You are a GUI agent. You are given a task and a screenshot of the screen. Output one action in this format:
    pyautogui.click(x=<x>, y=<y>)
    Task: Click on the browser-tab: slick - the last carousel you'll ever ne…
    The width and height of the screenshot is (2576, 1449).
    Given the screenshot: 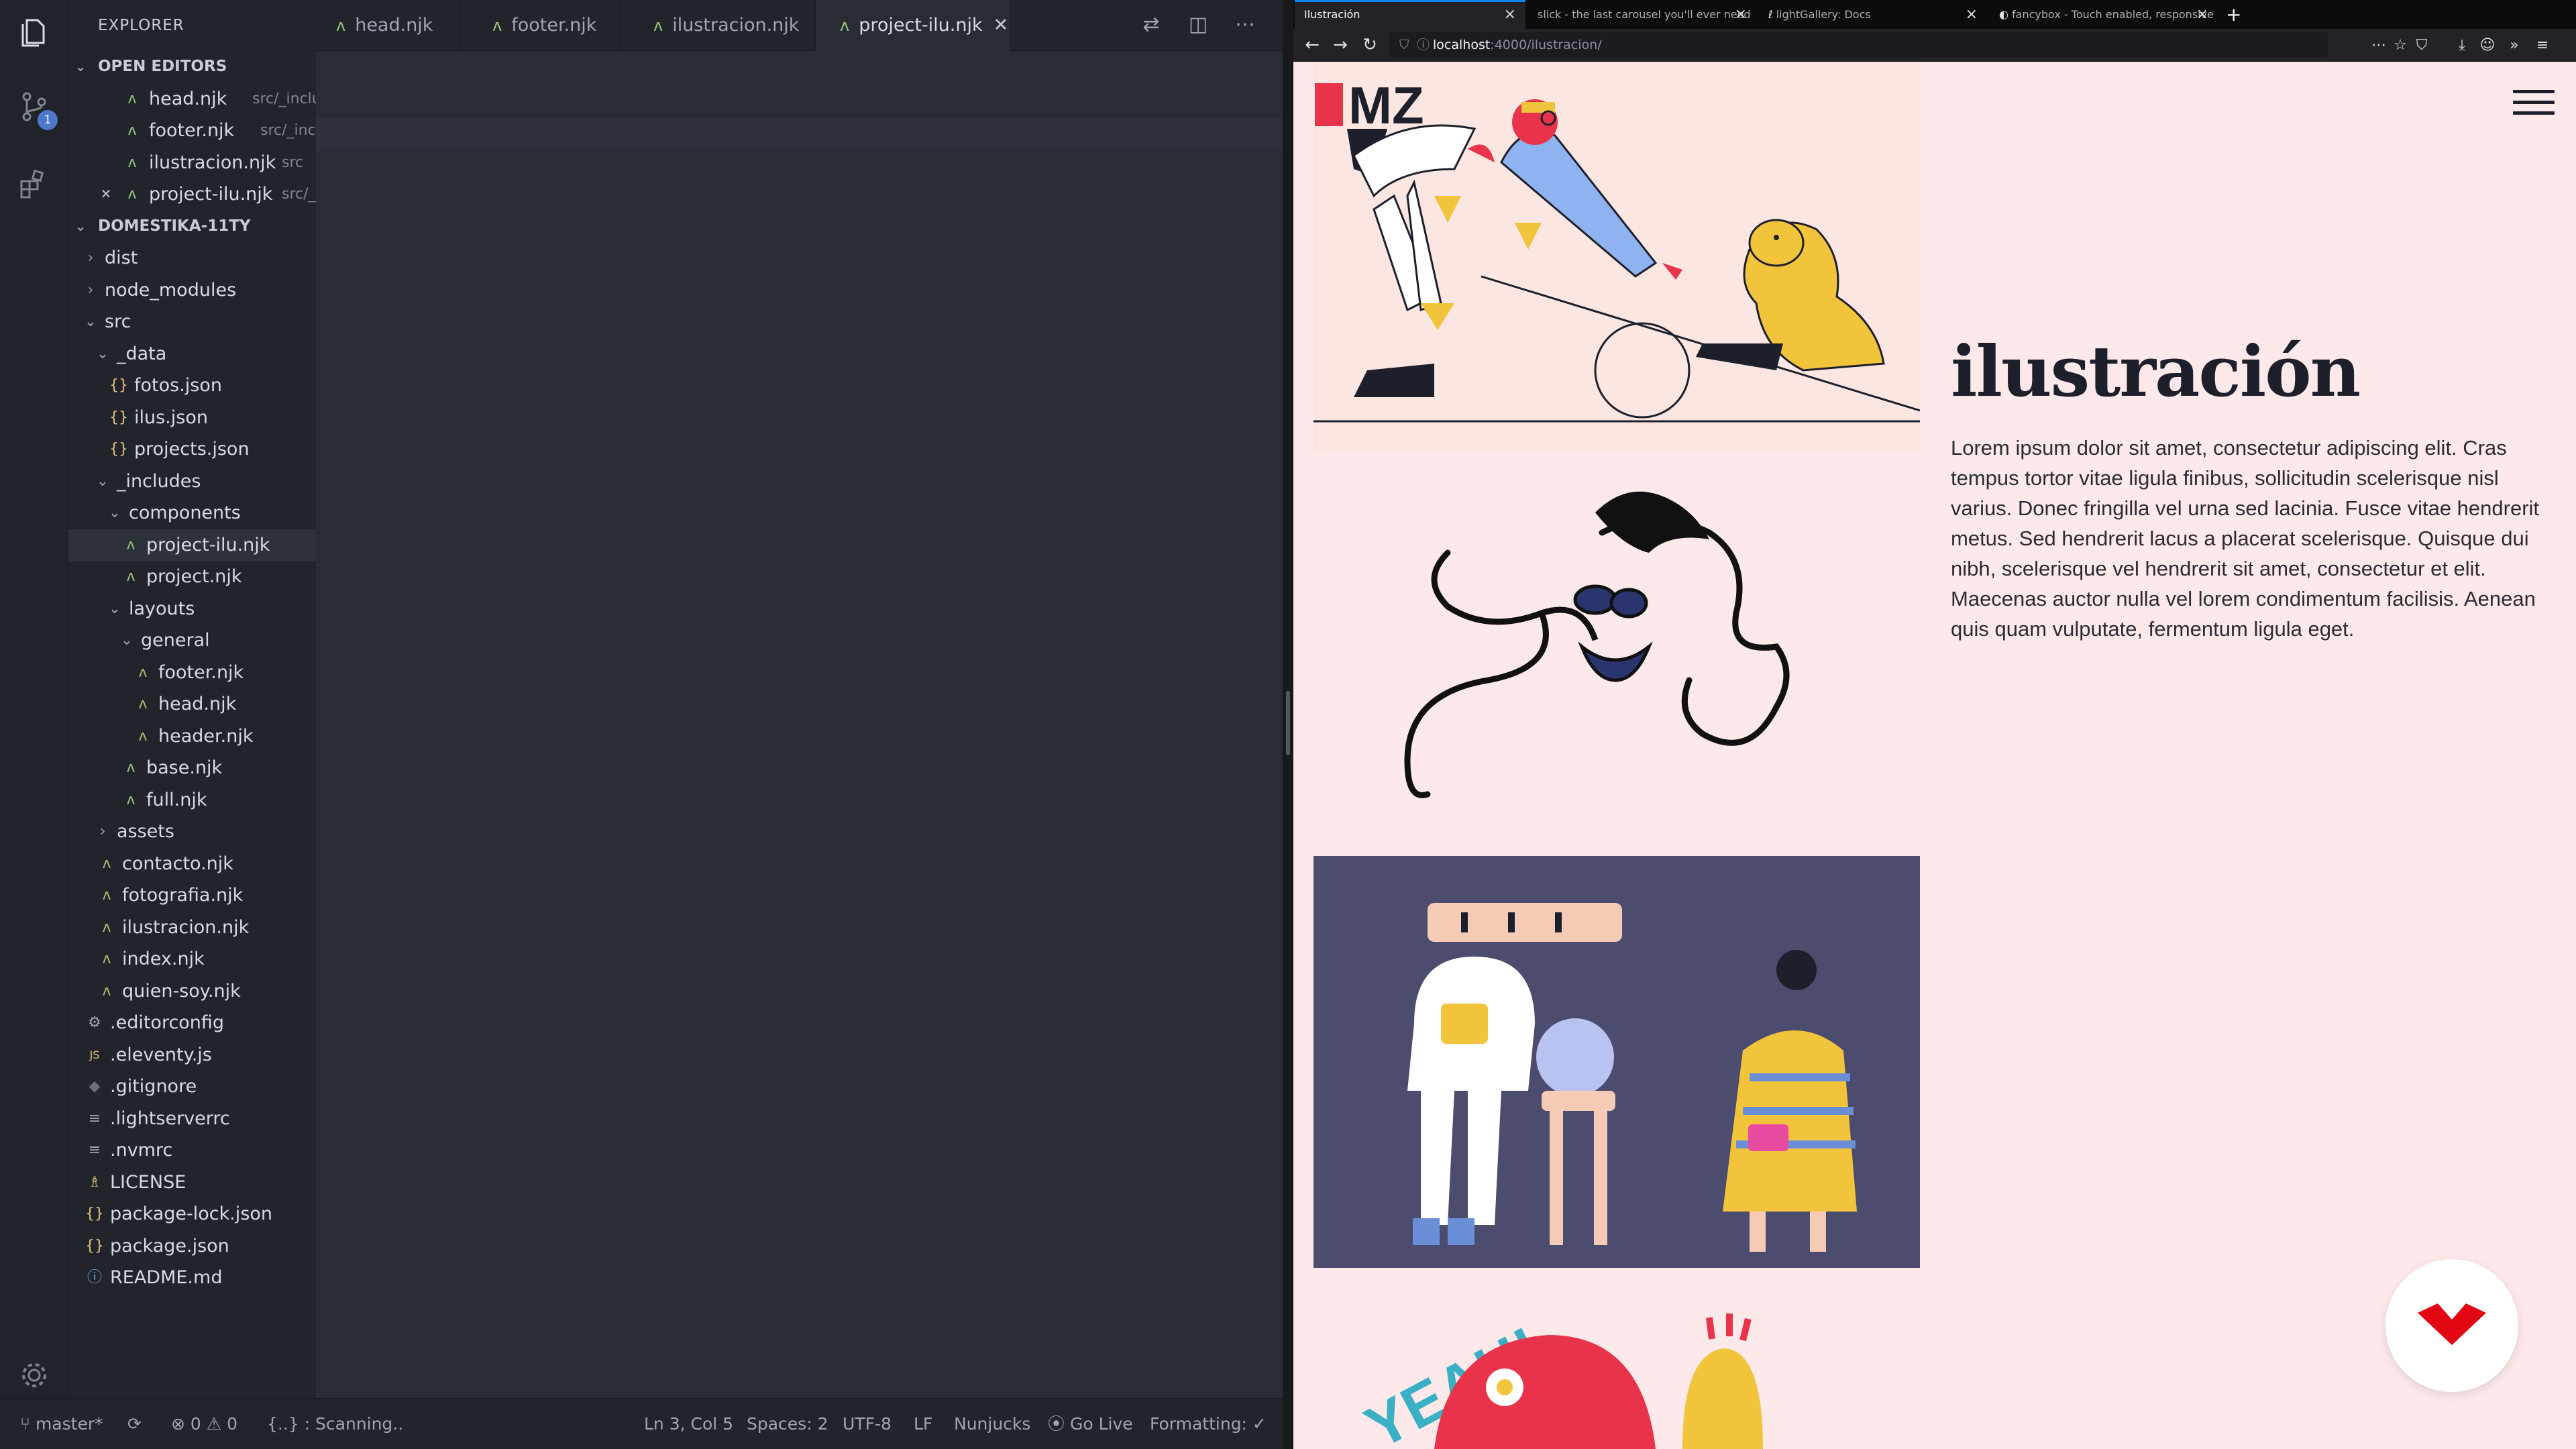 What is the action you would take?
    pyautogui.click(x=1642, y=14)
    